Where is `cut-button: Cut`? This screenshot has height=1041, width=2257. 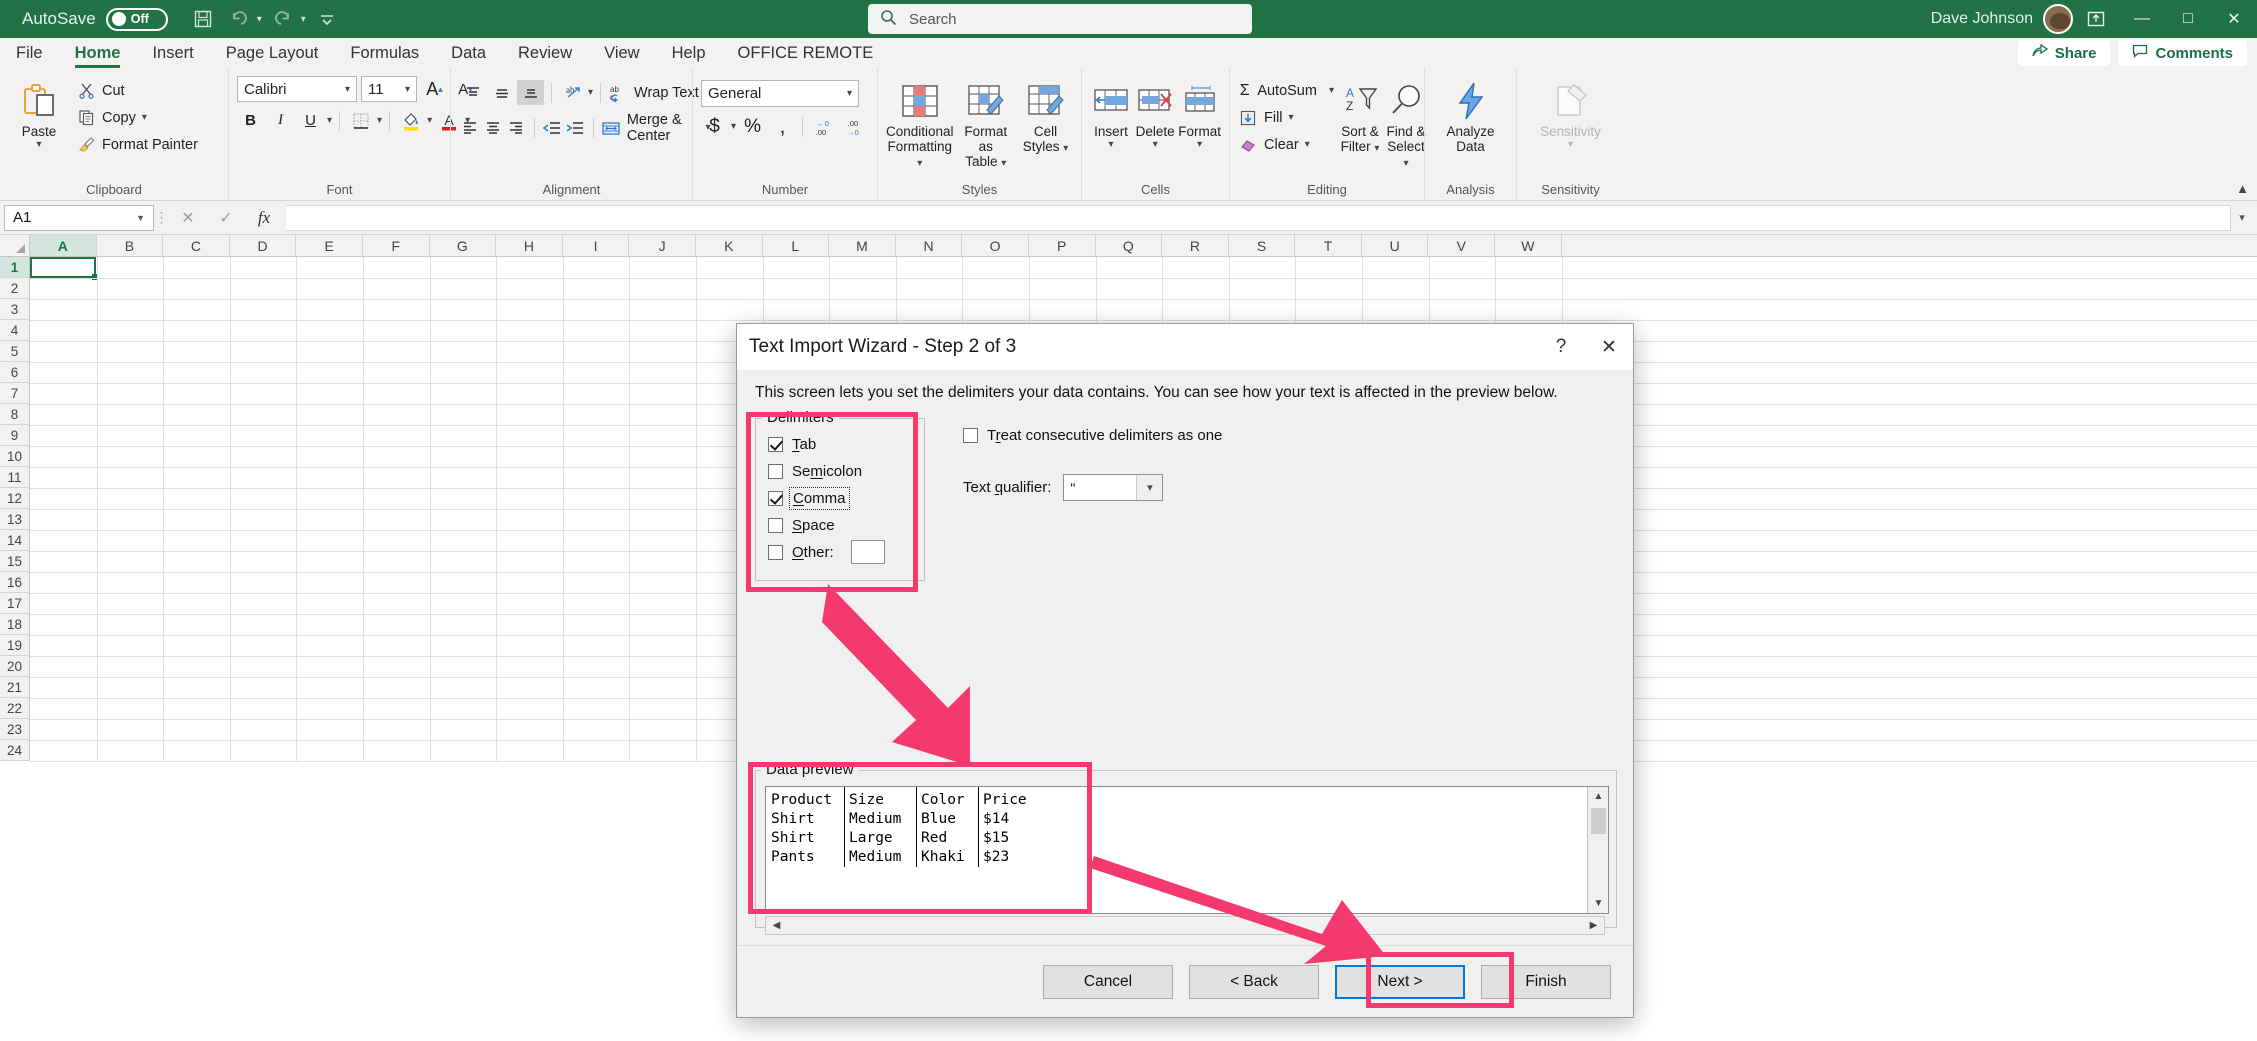
cut-button: Cut is located at coordinates (137, 90).